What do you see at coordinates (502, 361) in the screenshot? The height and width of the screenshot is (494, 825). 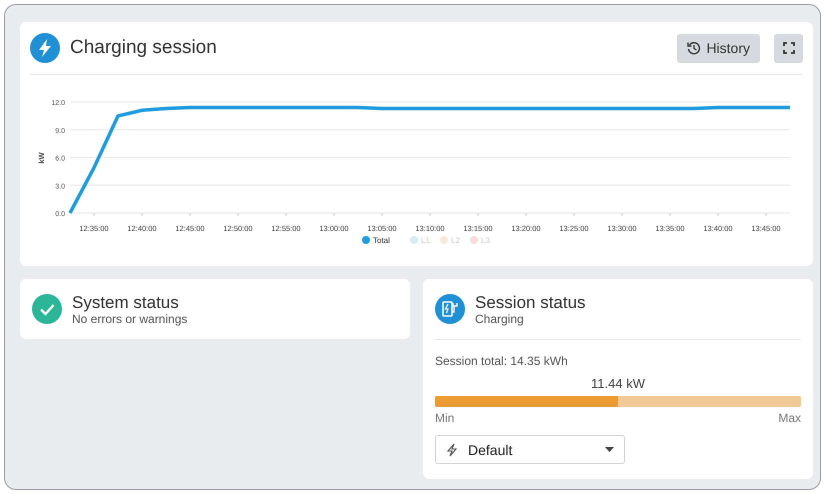 I see `session-total: Session total: 14.35 kWh` at bounding box center [502, 361].